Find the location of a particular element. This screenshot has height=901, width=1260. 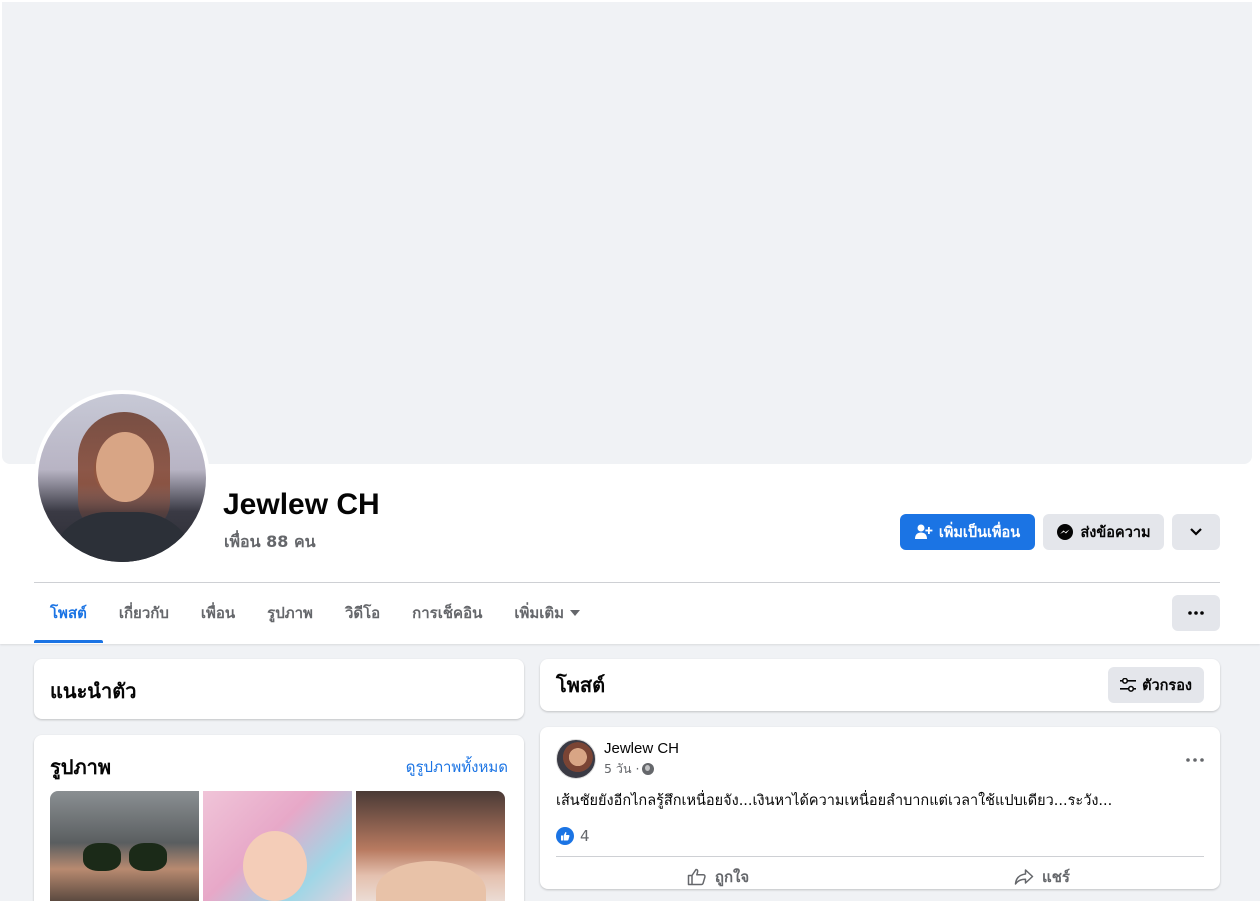

post-reactions: 4 is located at coordinates (880, 836).